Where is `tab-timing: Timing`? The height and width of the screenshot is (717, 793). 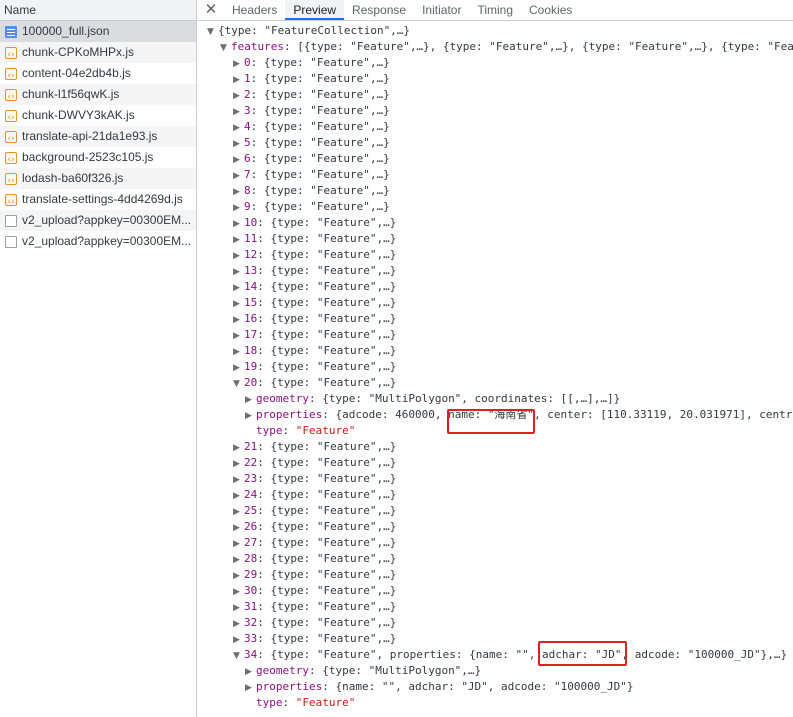 tab-timing: Timing is located at coordinates (495, 10).